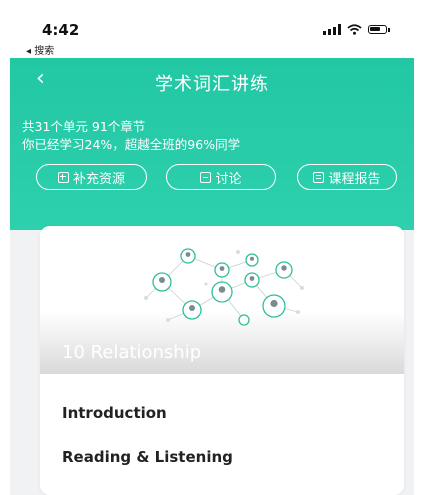 Image resolution: width=424 pixels, height=495 pixels. Describe the element at coordinates (63, 177) in the screenshot. I see `plus-square-icon` at that location.